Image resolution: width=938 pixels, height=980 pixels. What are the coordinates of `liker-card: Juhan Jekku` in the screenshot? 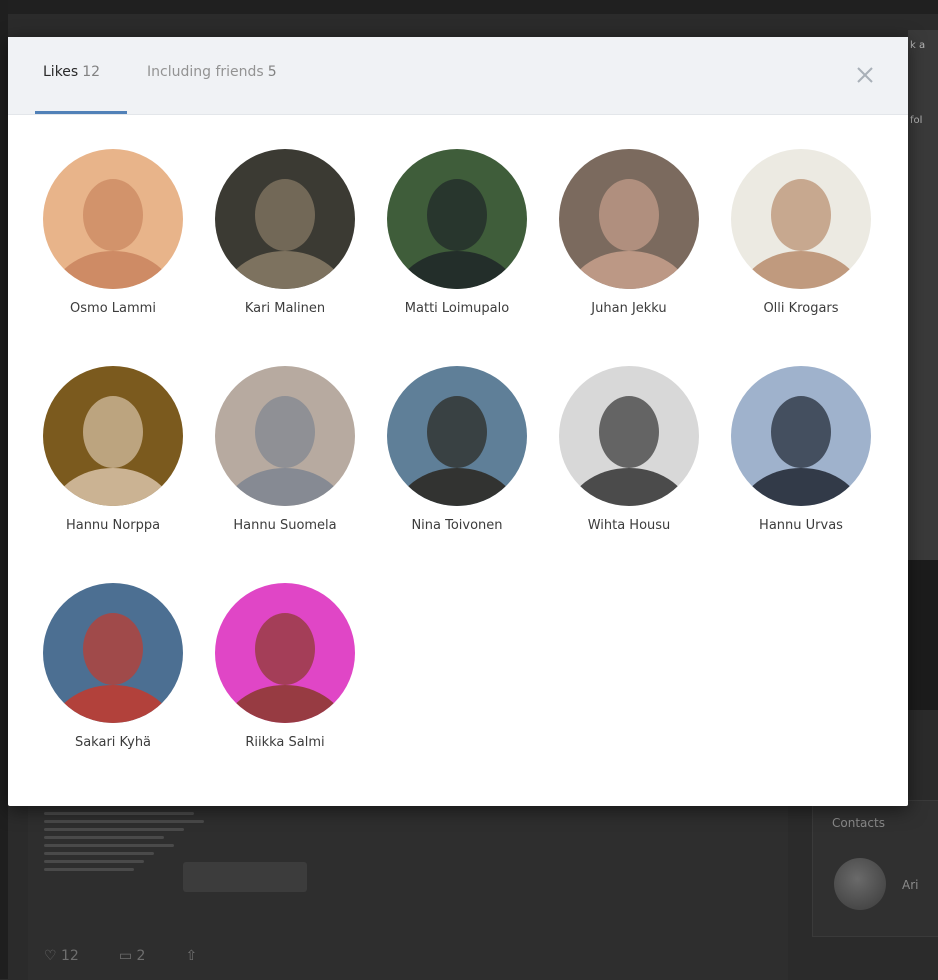 It's located at (629, 232).